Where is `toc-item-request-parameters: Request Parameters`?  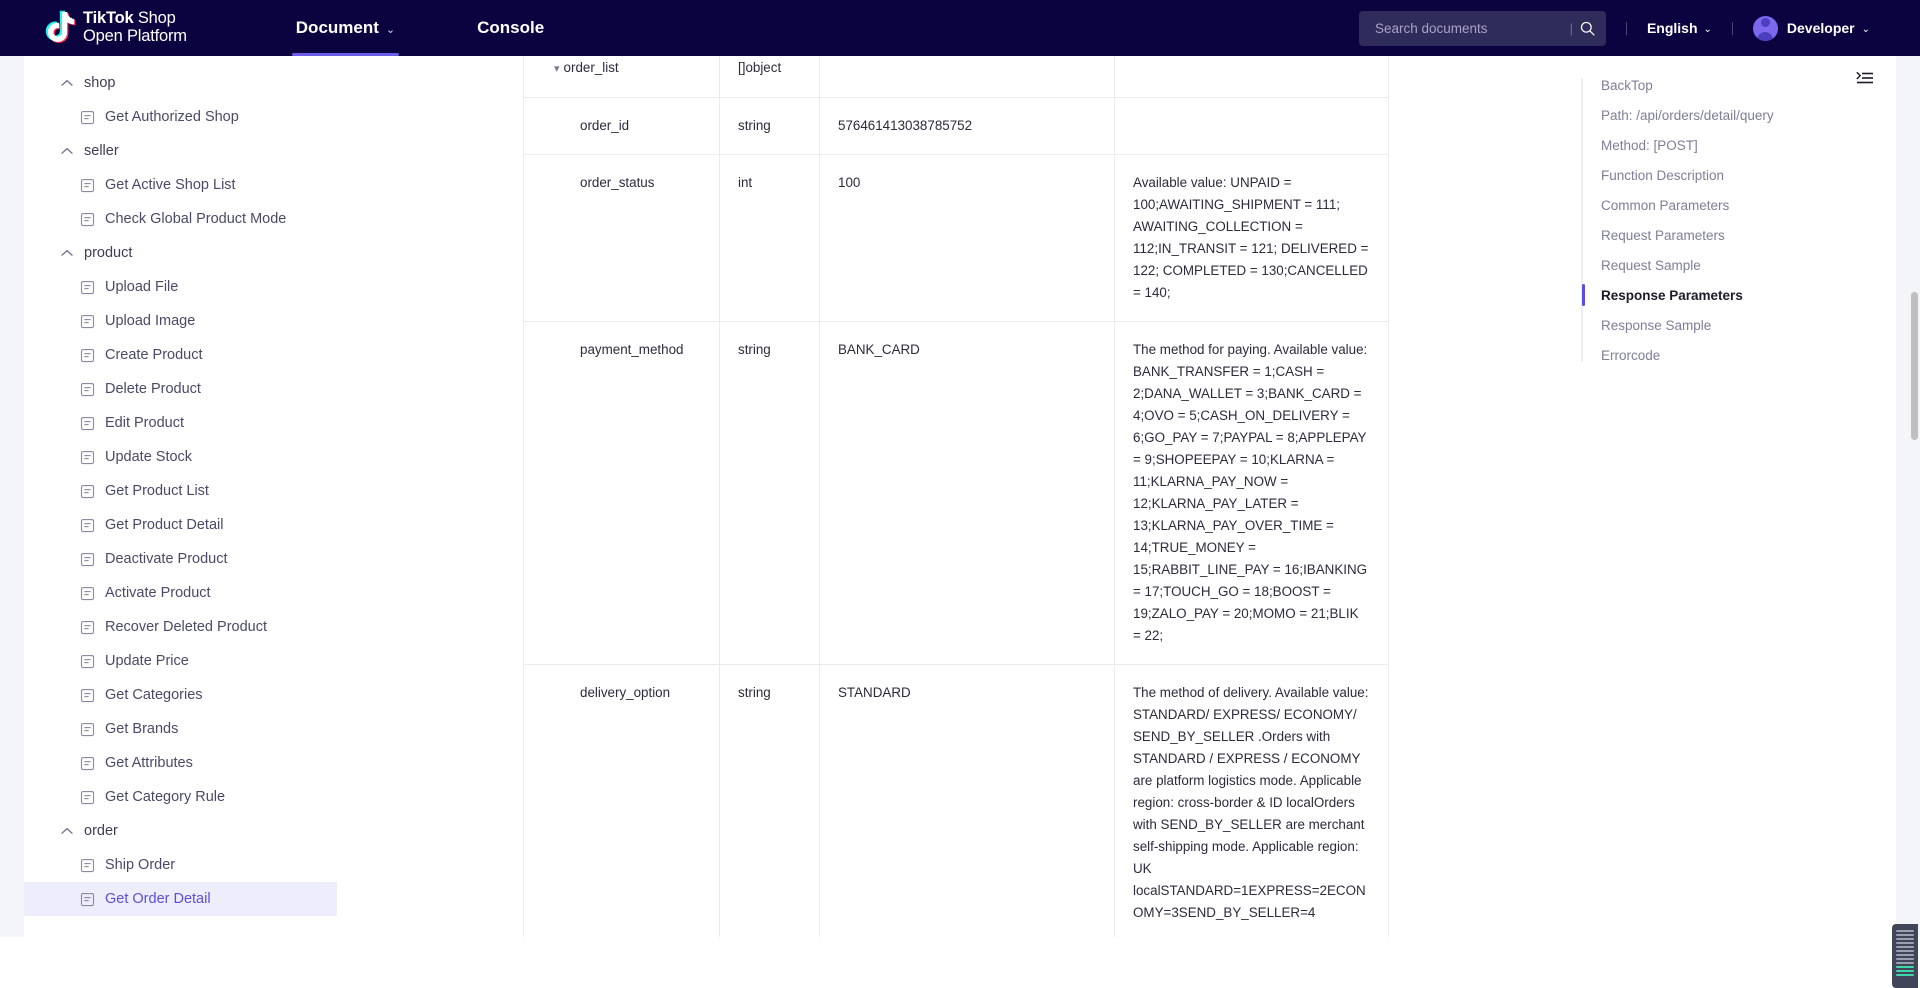
toc-item-request-parameters: Request Parameters is located at coordinates (1739, 235).